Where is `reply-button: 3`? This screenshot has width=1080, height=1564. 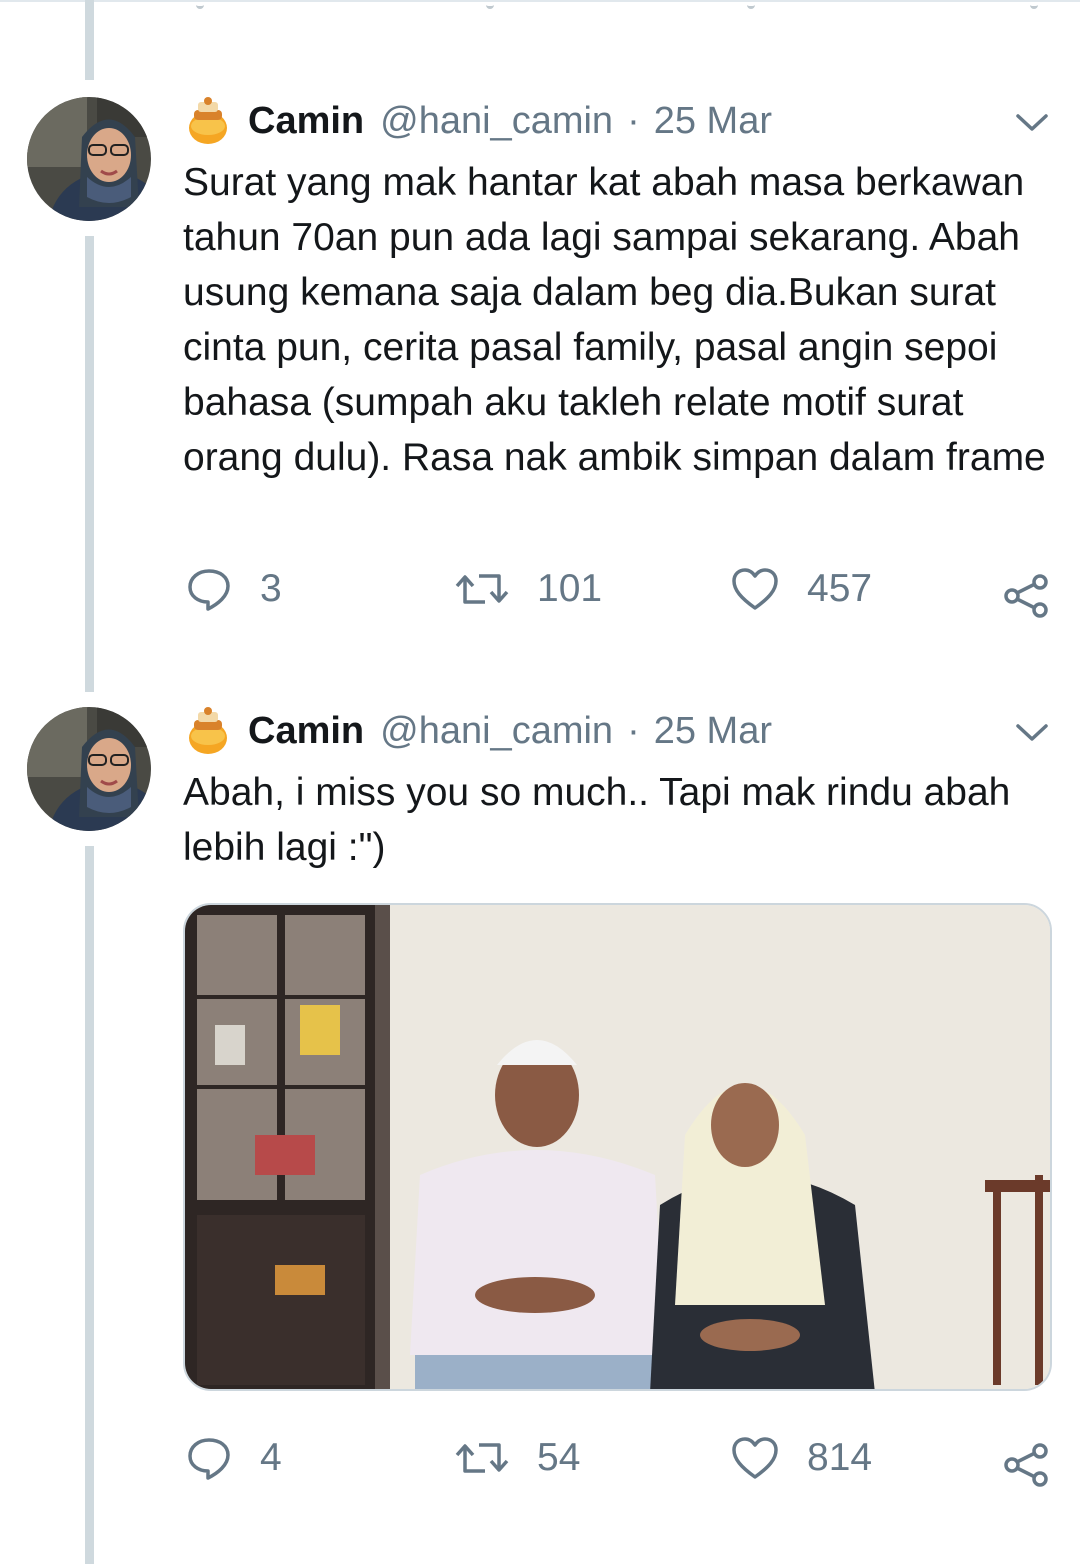
reply-button: 3 is located at coordinates (234, 589).